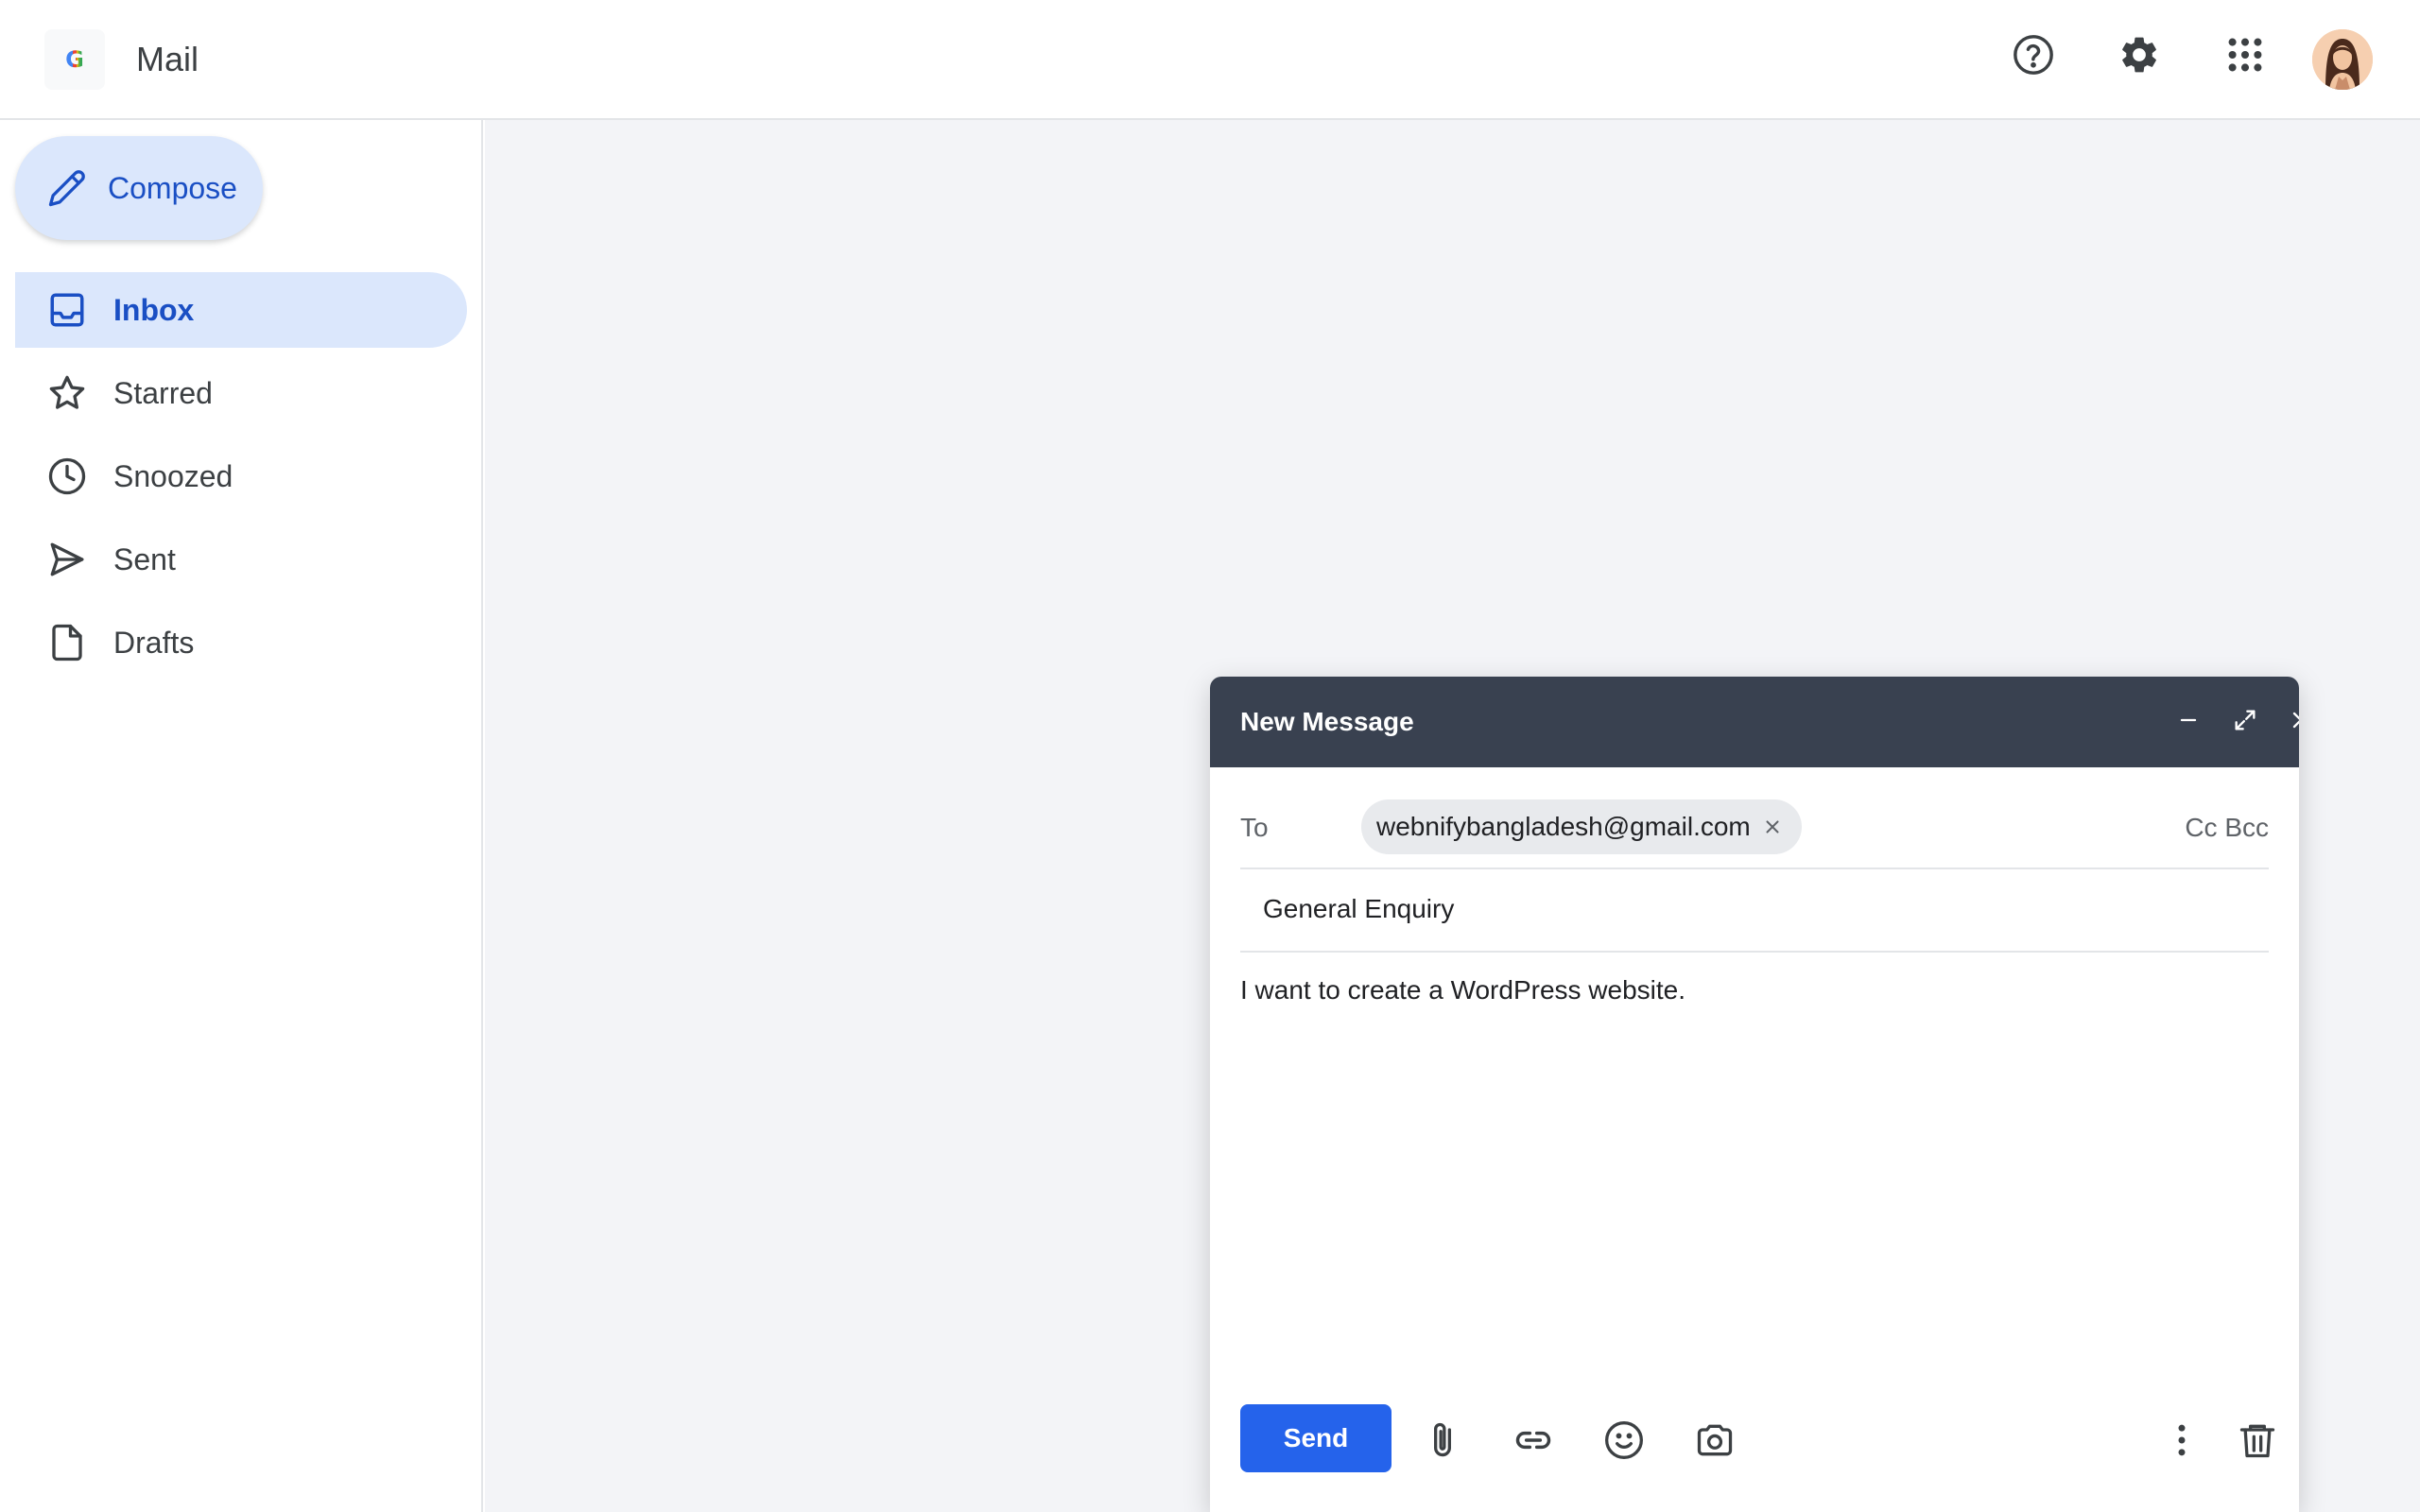  Describe the element at coordinates (2342, 59) in the screenshot. I see `user-avatar` at that location.